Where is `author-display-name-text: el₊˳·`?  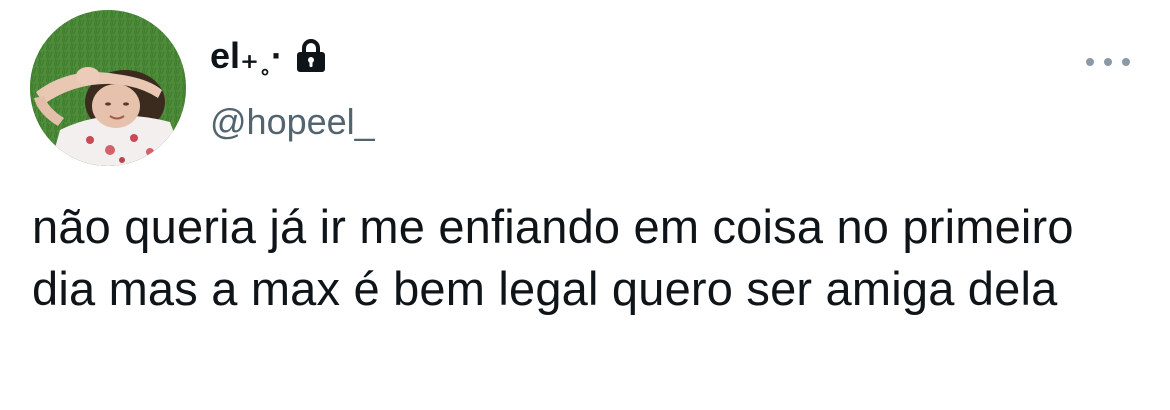
author-display-name-text: el₊˳· is located at coordinates (247, 55).